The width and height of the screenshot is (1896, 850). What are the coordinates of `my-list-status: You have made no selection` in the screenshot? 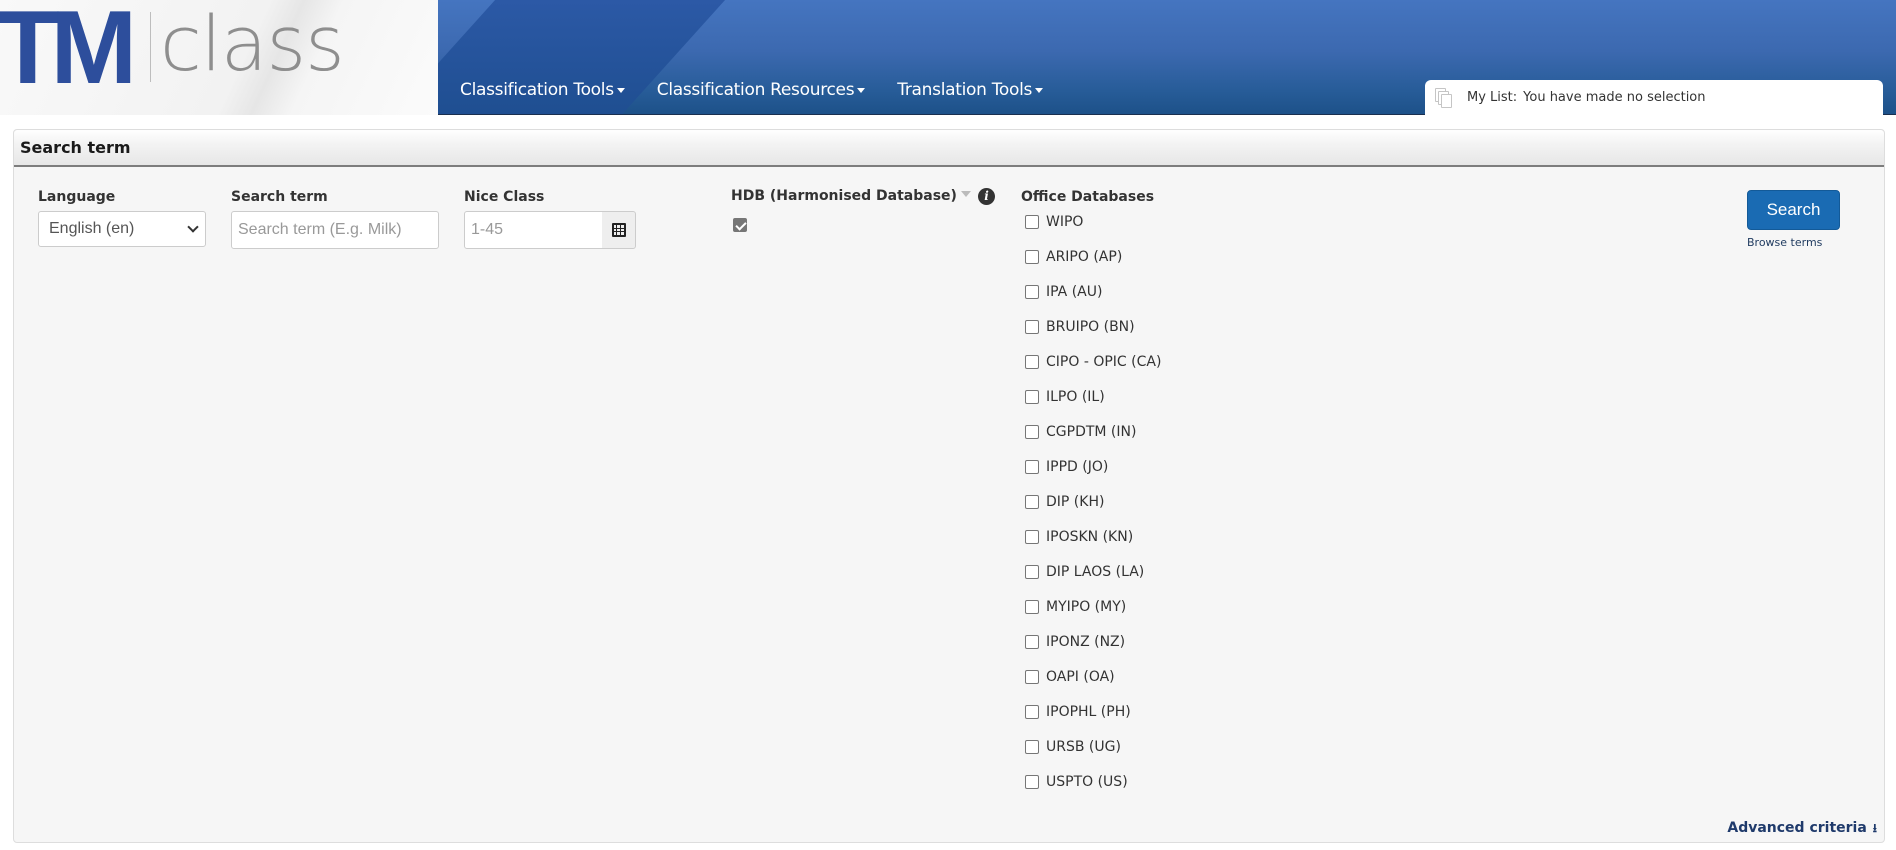 It's located at (1614, 97).